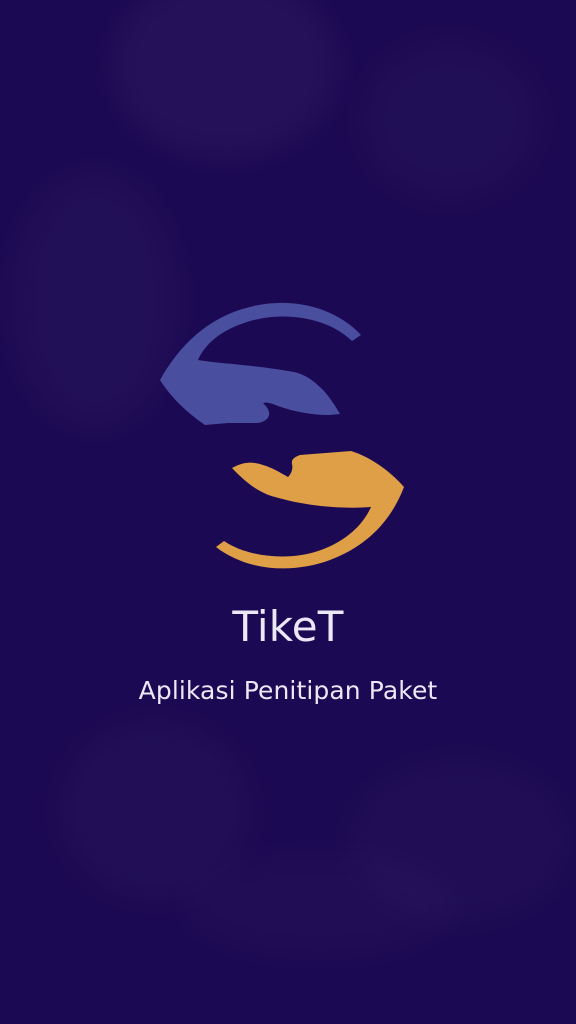 The height and width of the screenshot is (1024, 576). I want to click on handover-hands-icon, so click(282, 435).